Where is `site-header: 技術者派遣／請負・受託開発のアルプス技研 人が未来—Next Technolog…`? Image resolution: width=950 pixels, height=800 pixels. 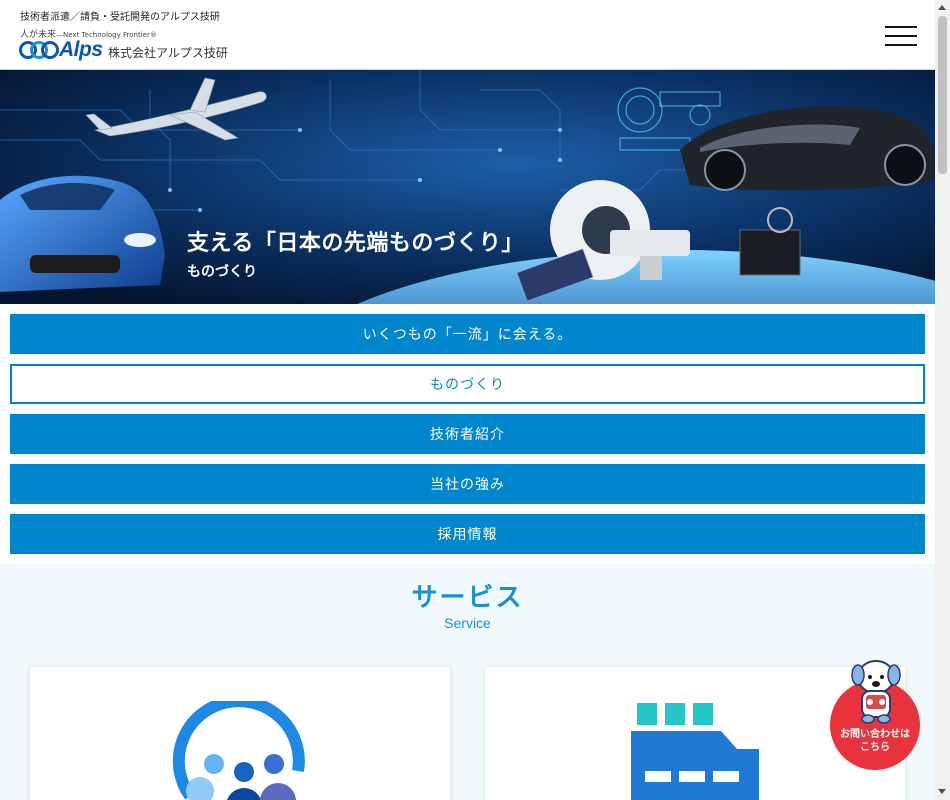
site-header: 技術者派遣／請負・受託開発のアルプス技研 人が未来—Next Technolog… is located at coordinates (467, 35).